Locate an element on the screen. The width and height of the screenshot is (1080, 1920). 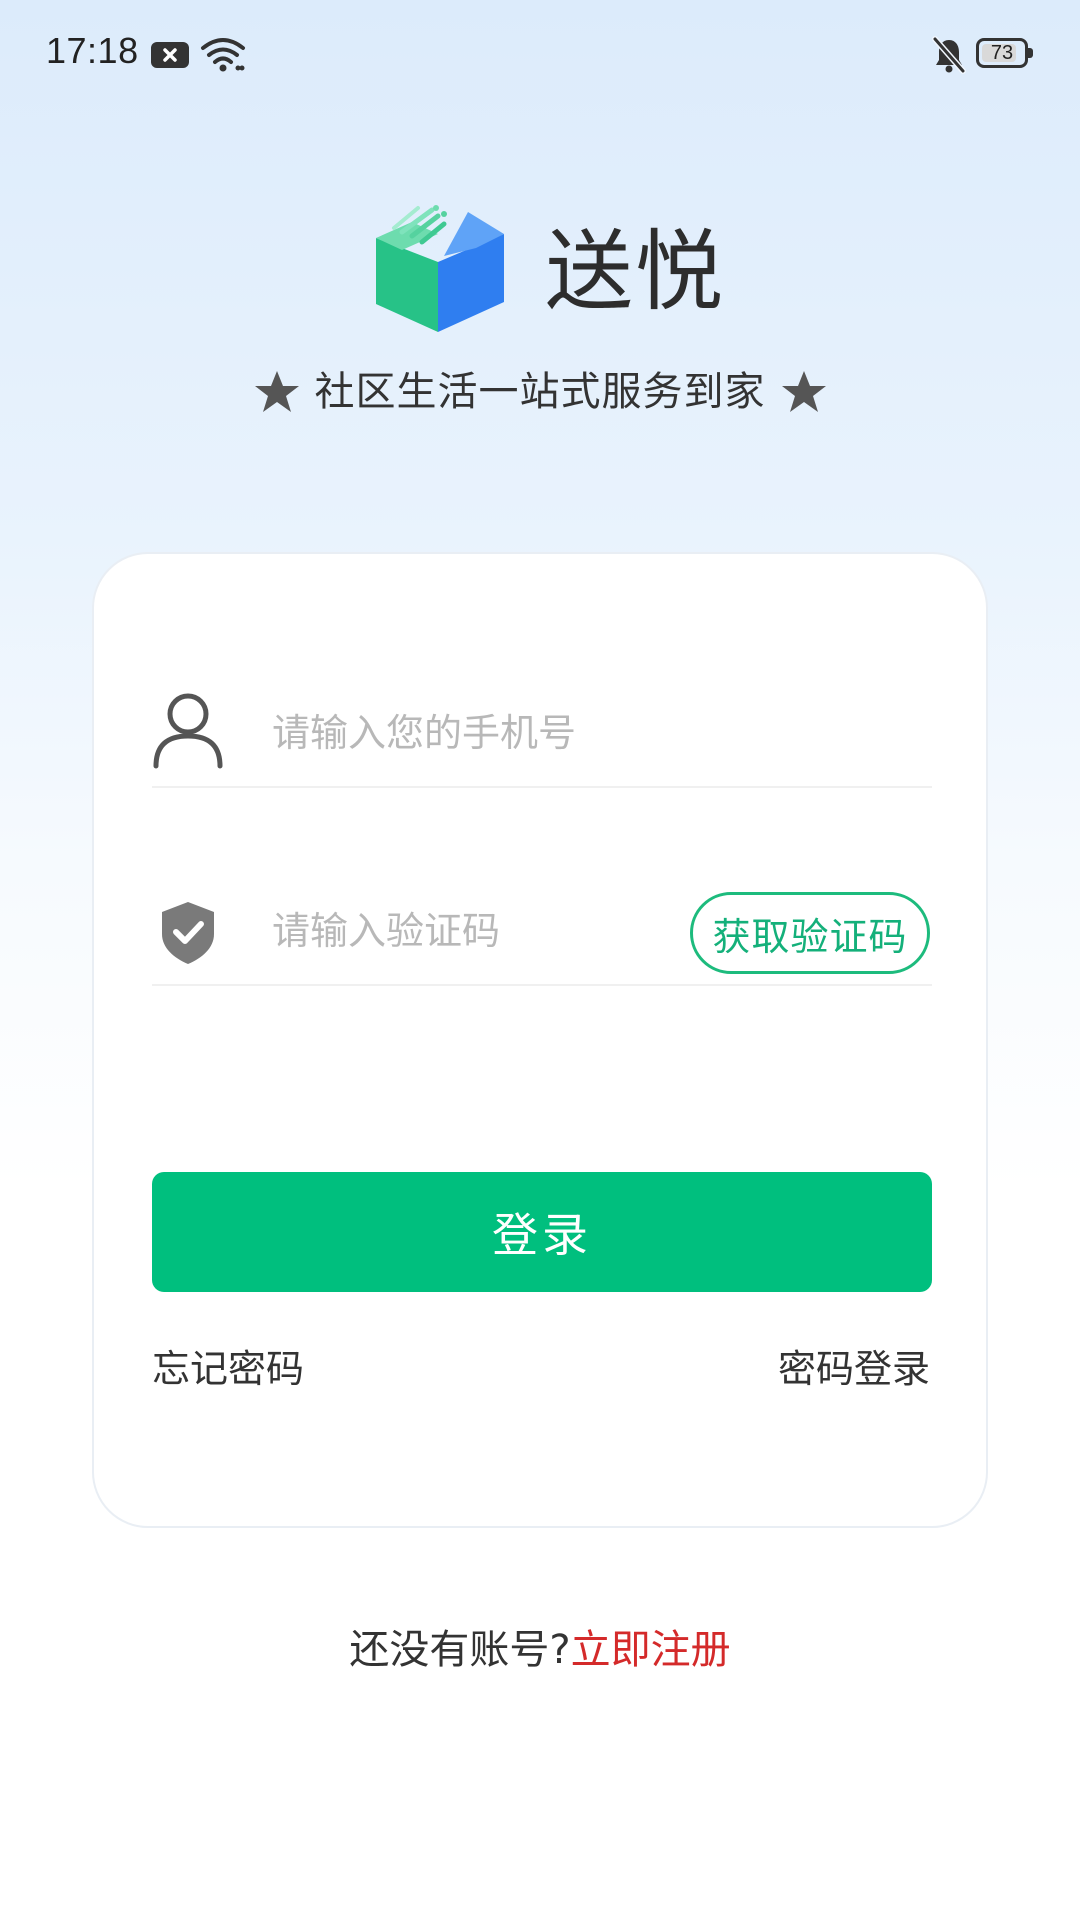
verification-code-input is located at coordinates (462, 931).